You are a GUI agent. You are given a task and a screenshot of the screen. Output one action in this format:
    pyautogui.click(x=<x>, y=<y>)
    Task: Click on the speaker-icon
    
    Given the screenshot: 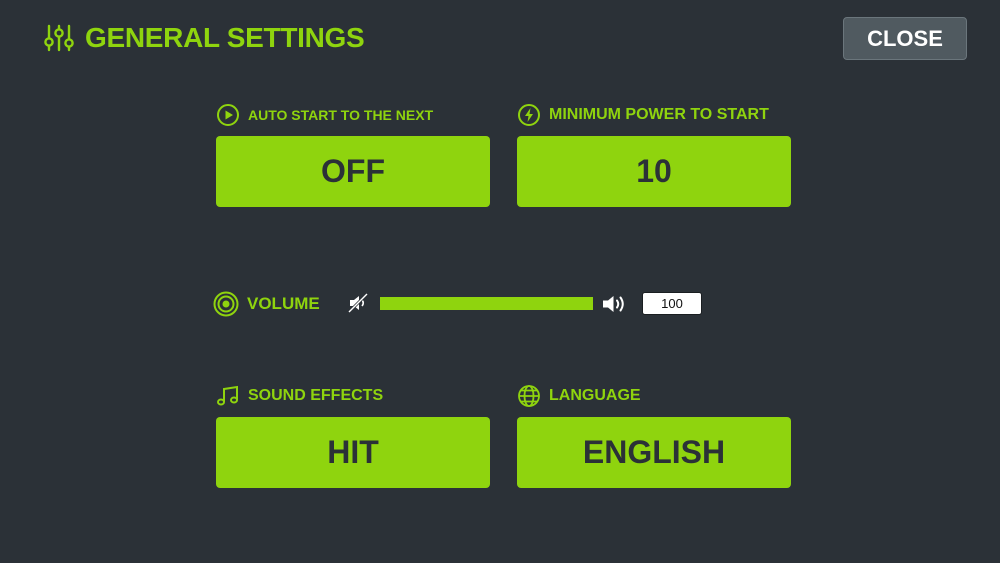 What is the action you would take?
    pyautogui.click(x=614, y=304)
    